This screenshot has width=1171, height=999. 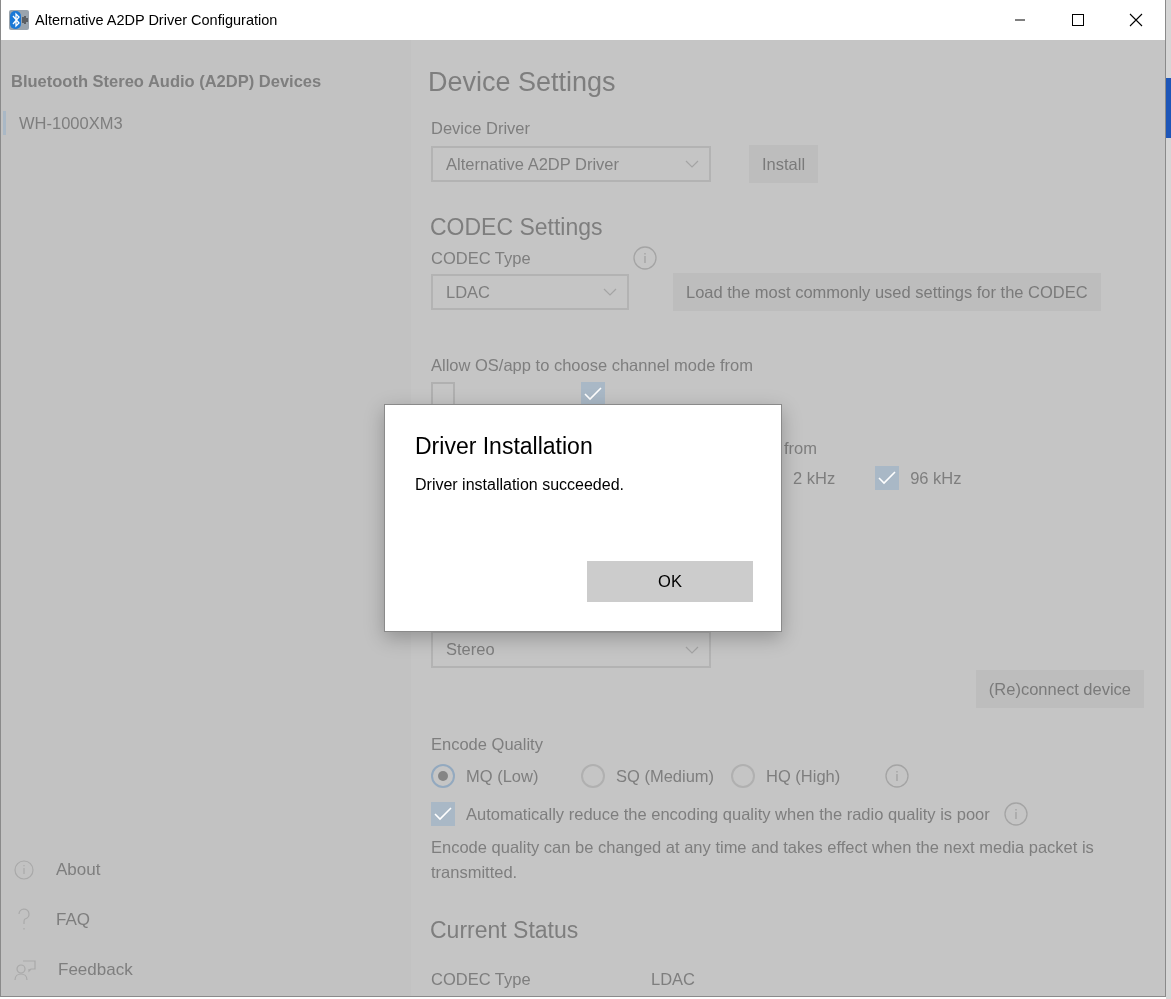 I want to click on field-label: from, so click(x=800, y=448).